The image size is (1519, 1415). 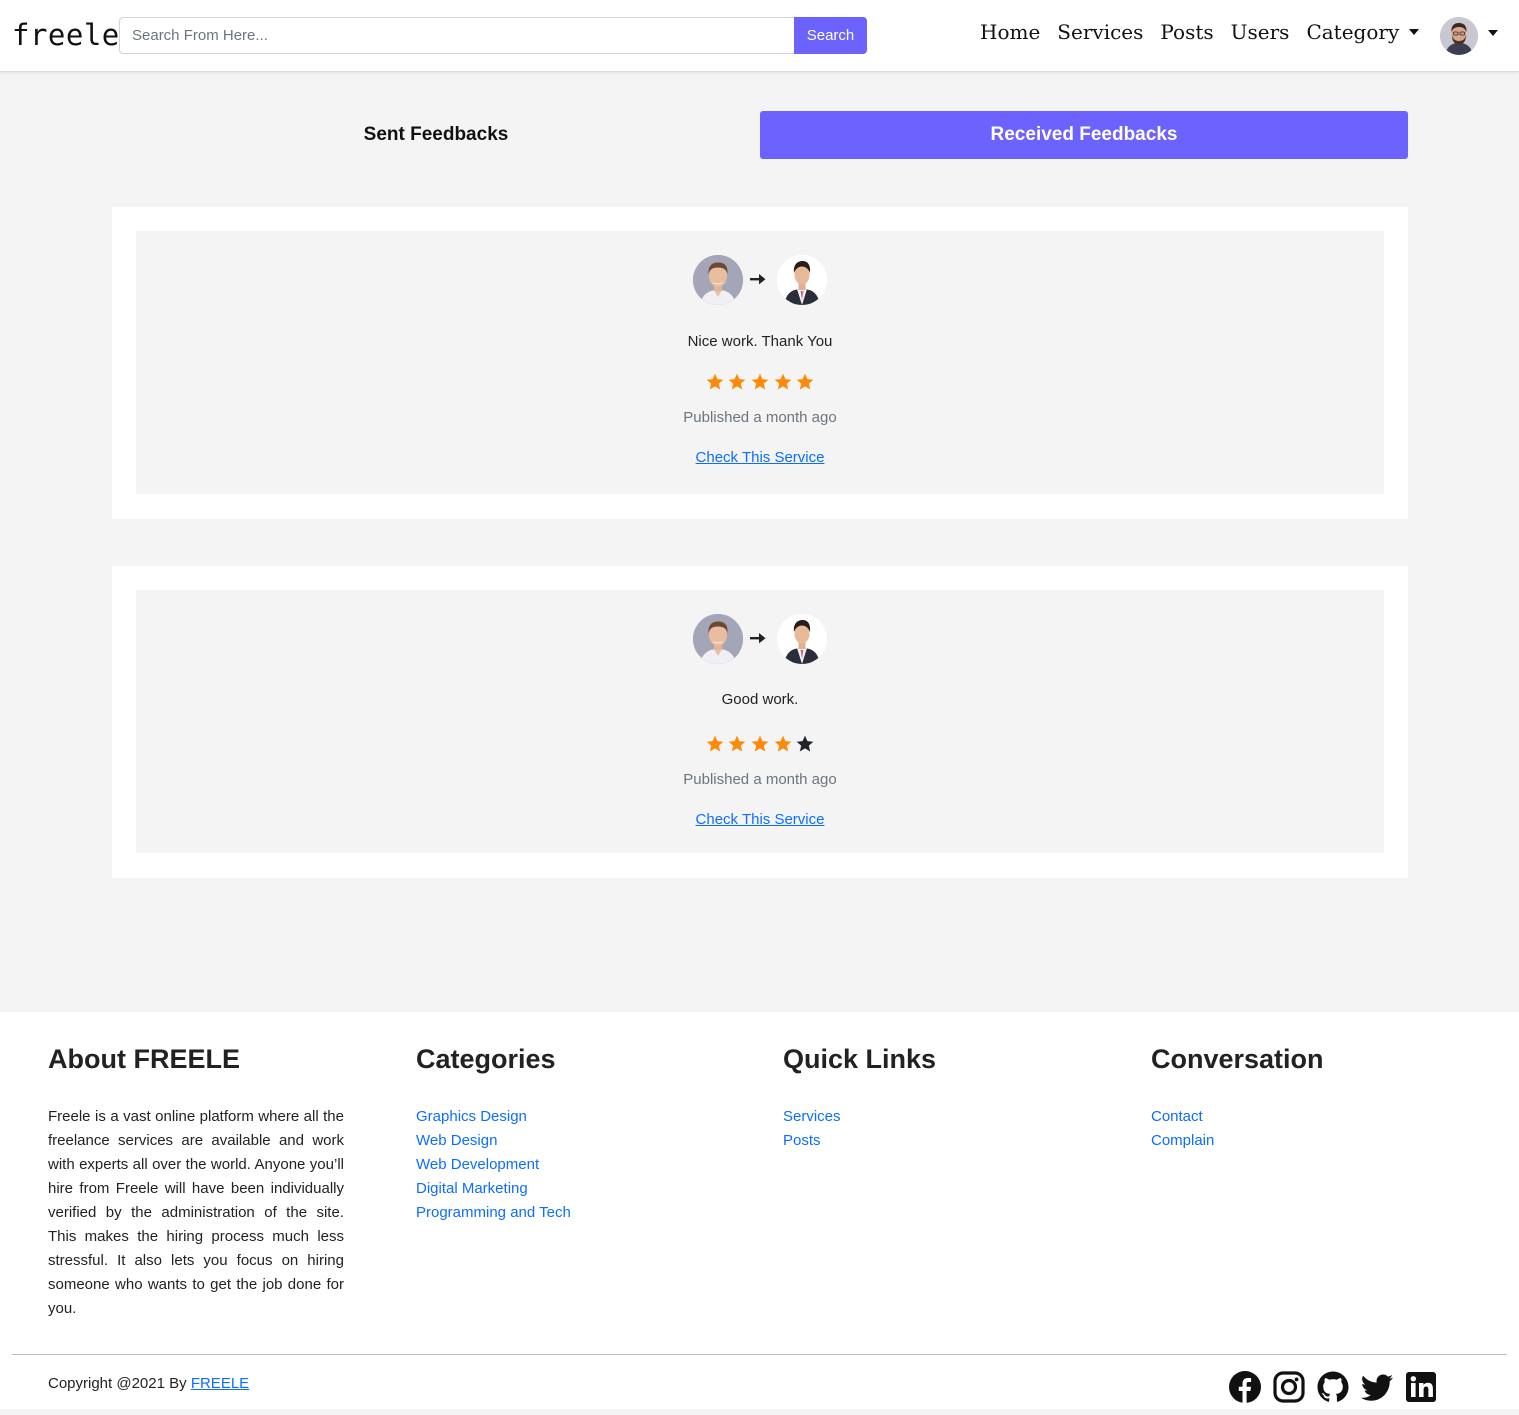 I want to click on chevron-down-icon, so click(x=1414, y=31).